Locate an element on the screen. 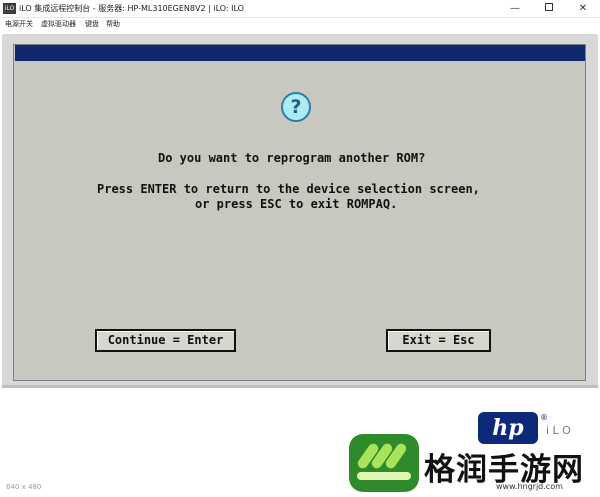 The width and height of the screenshot is (600, 497). dialog-question: Do you want to reprogram another ROM? is located at coordinates (292, 158).